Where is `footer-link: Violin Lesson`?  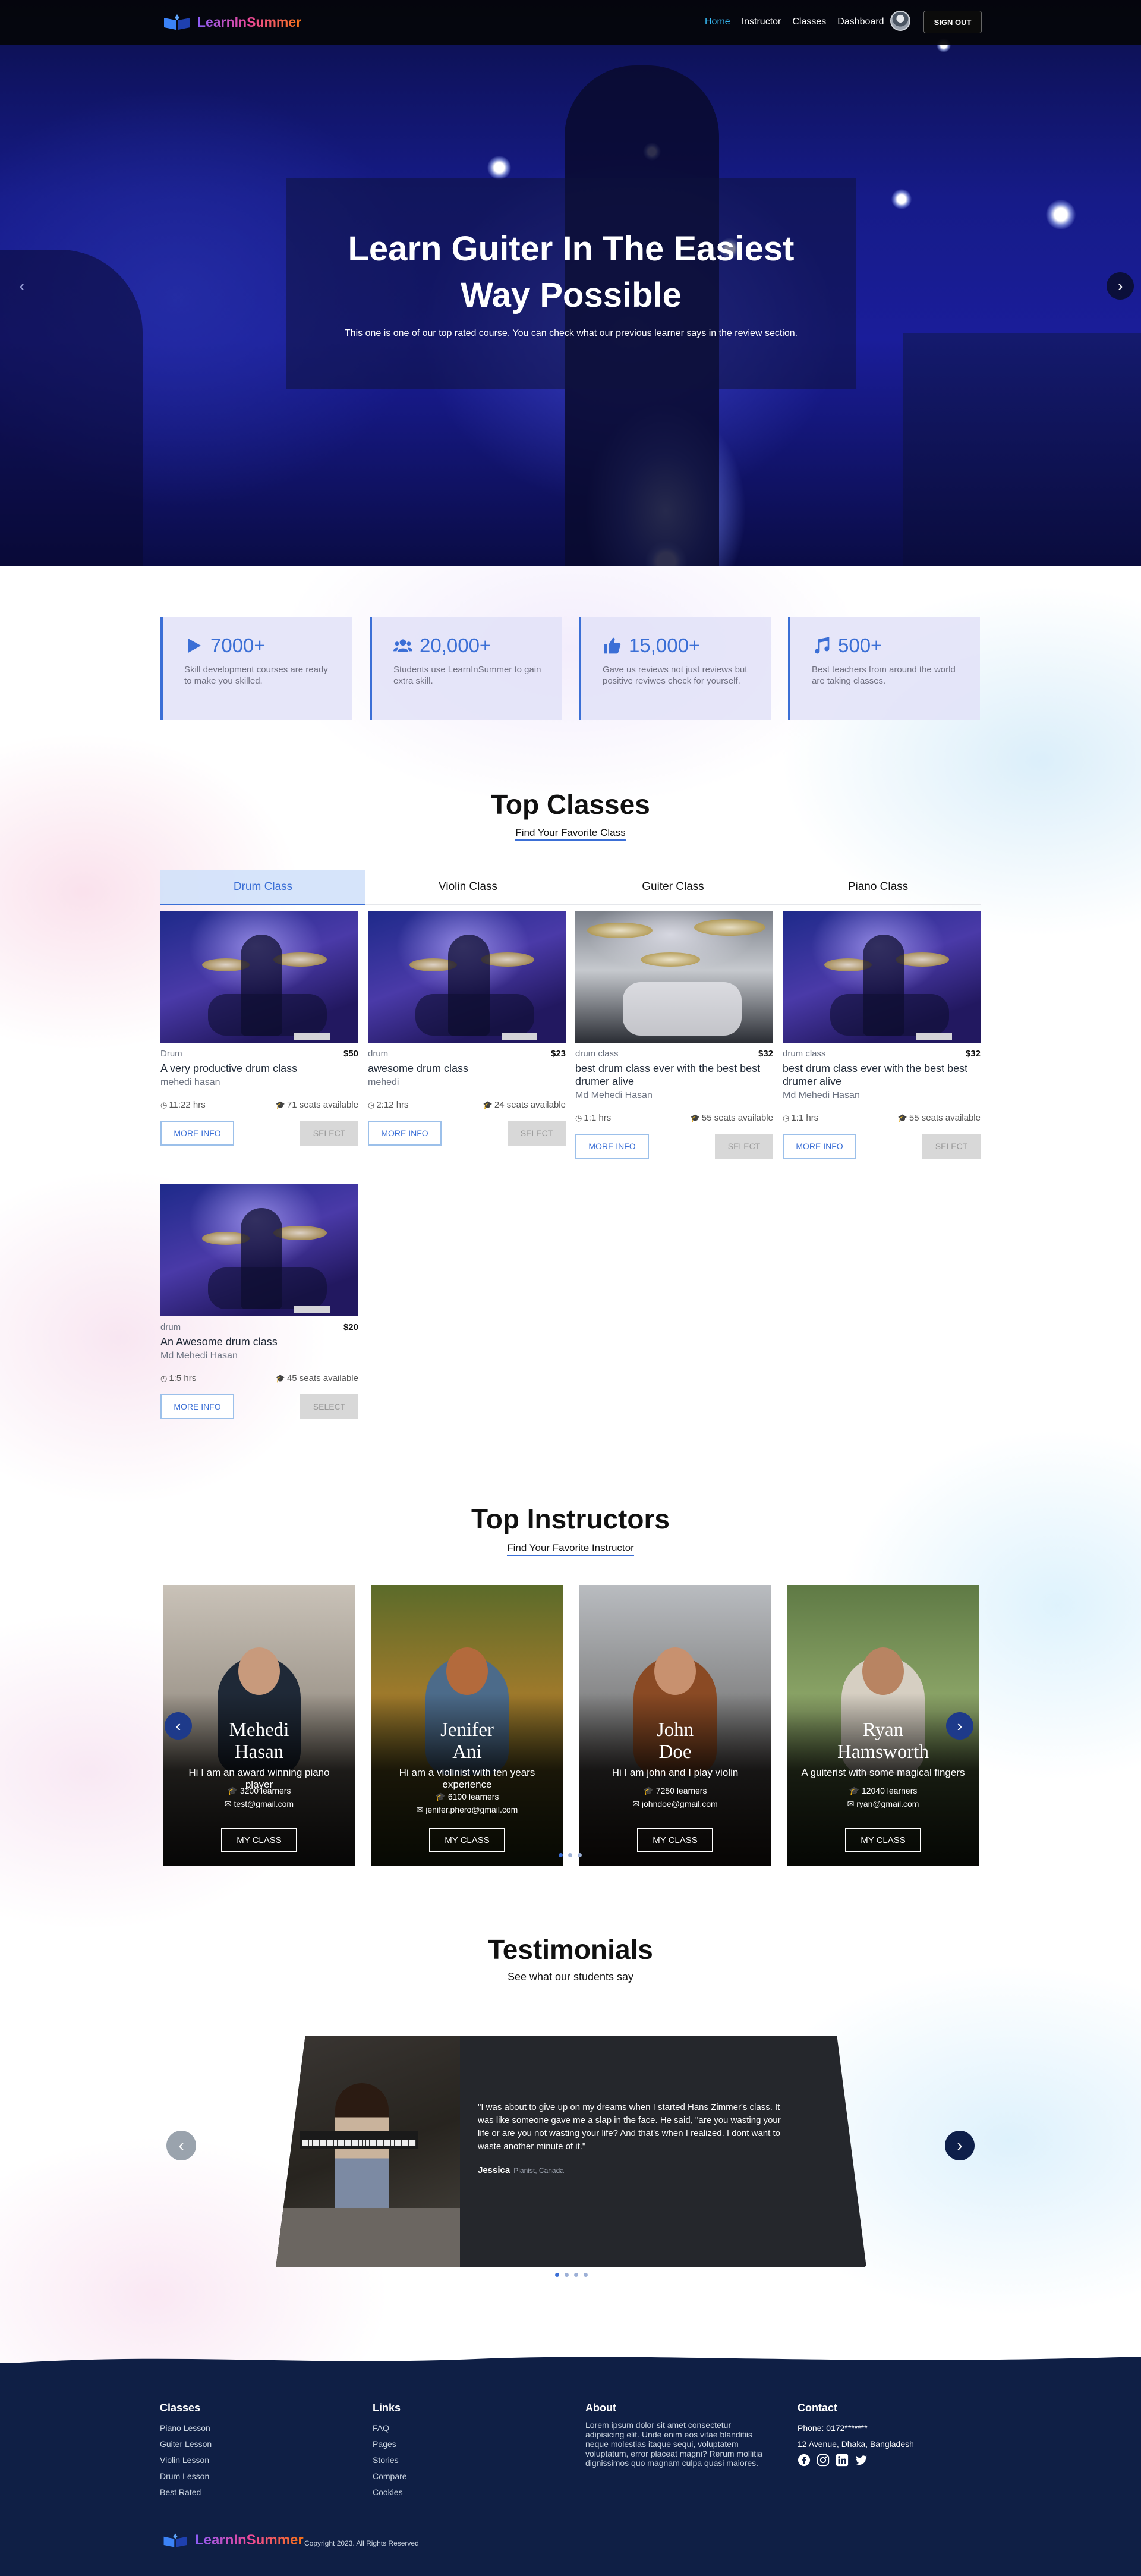
footer-link: Violin Lesson is located at coordinates (186, 2460).